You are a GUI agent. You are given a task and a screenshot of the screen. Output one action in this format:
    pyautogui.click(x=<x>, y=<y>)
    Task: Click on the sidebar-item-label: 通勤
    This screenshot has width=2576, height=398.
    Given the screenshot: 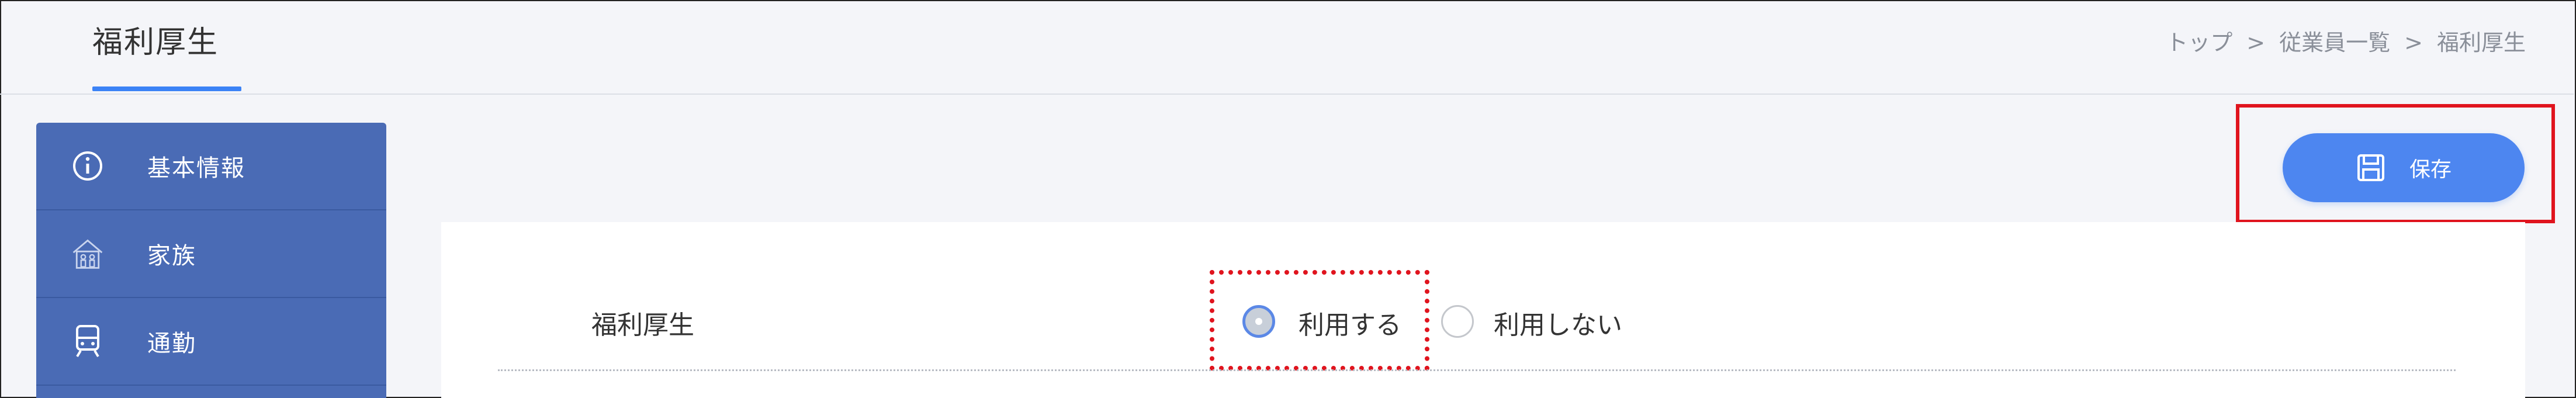 What is the action you would take?
    pyautogui.click(x=171, y=343)
    